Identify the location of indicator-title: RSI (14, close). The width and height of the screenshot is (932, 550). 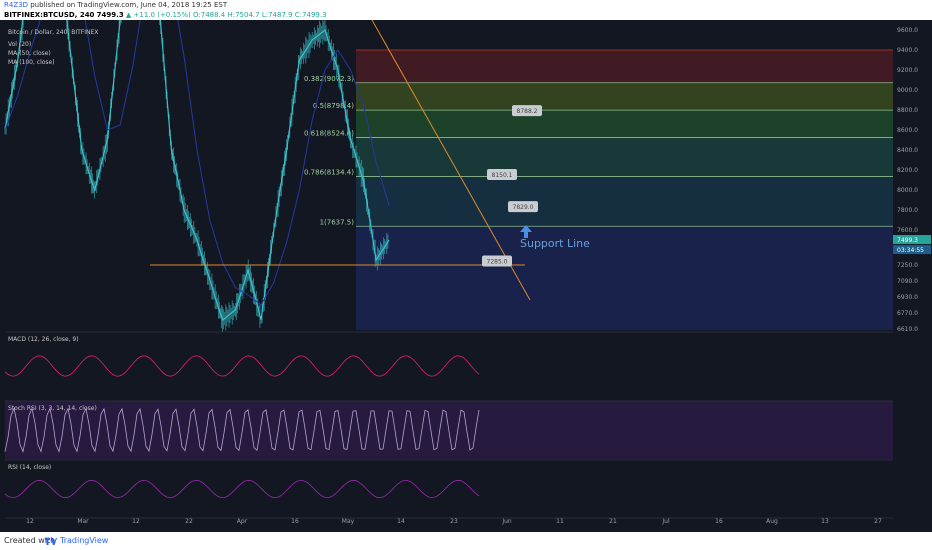
(29, 467).